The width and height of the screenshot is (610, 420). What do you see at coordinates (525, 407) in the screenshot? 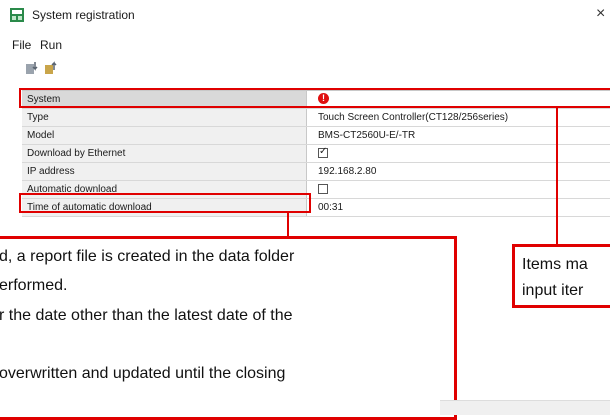
I see `background-window-edge` at bounding box center [525, 407].